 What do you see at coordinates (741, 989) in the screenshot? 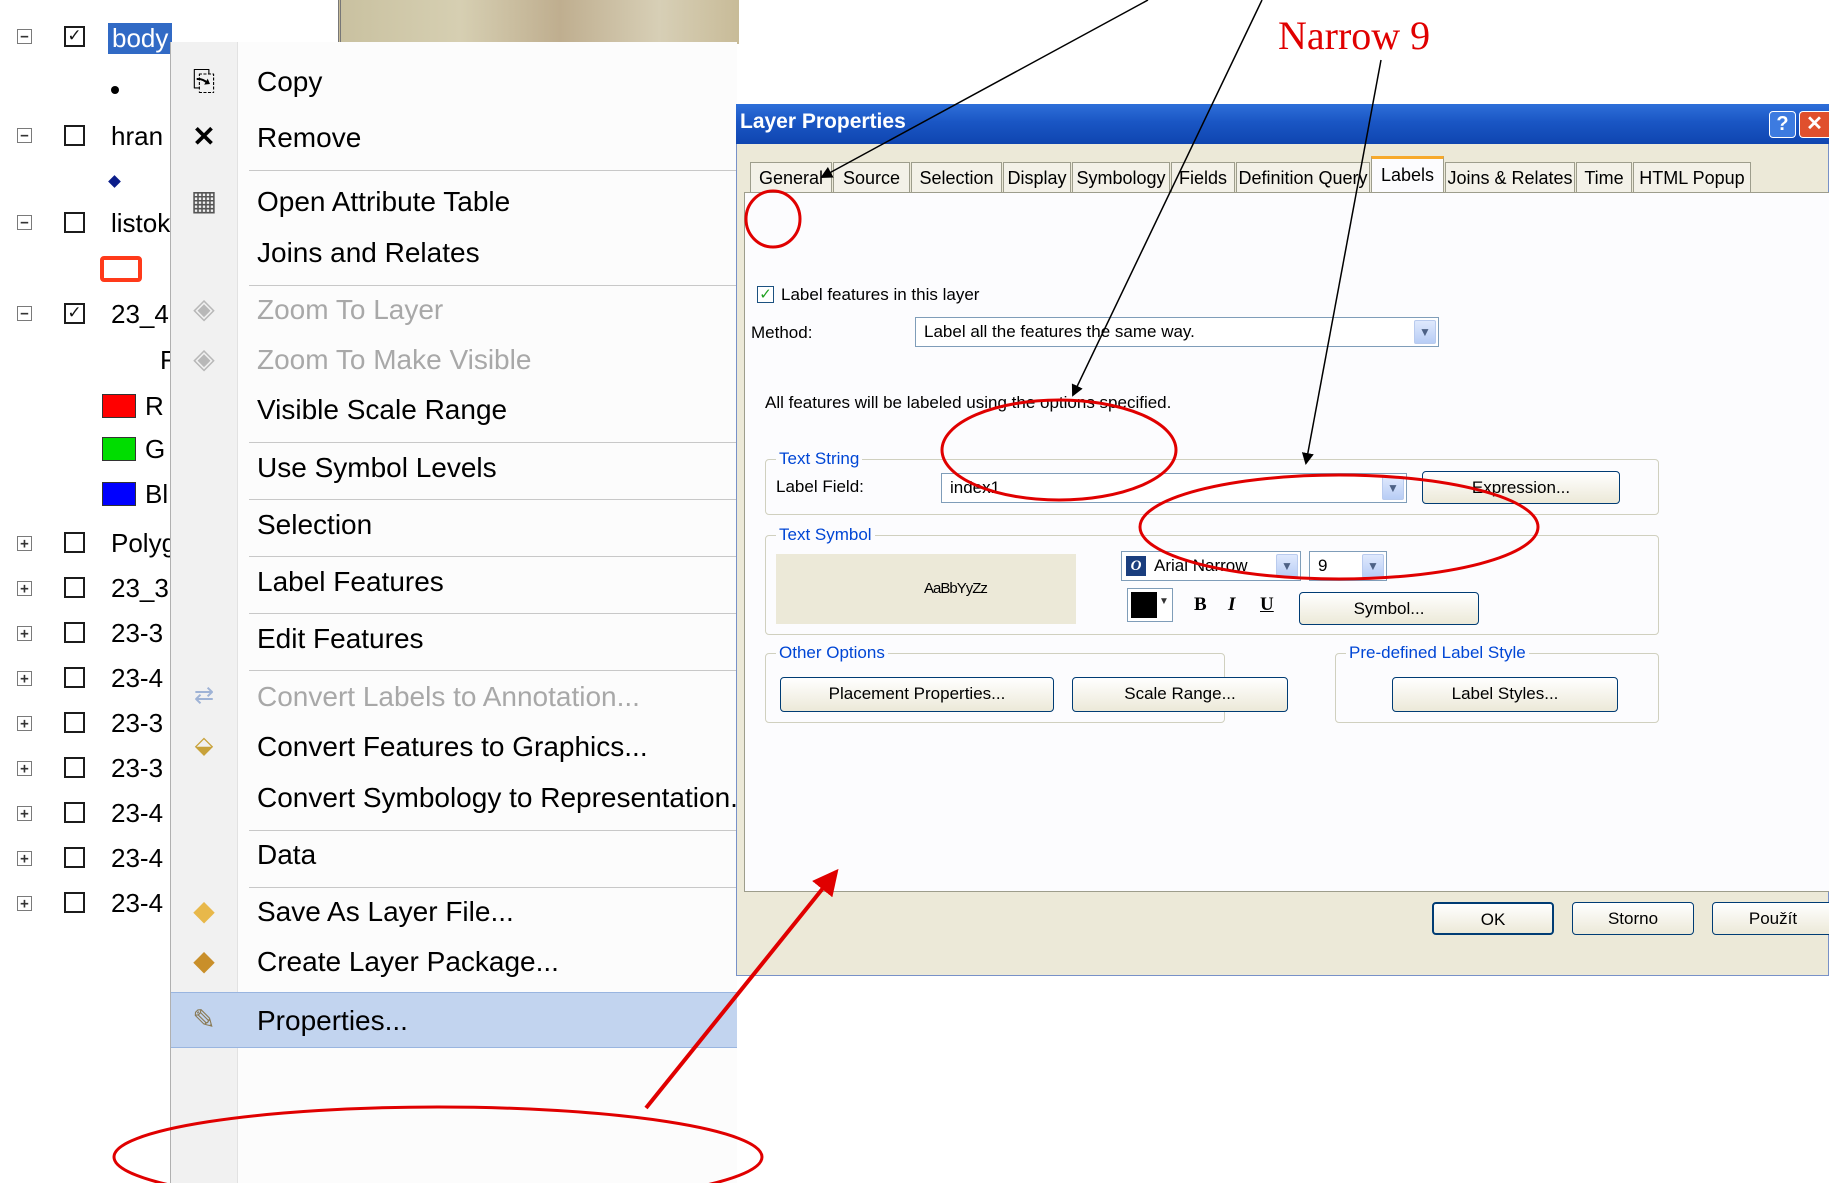
I see `arrow-properties-to-dialog` at bounding box center [741, 989].